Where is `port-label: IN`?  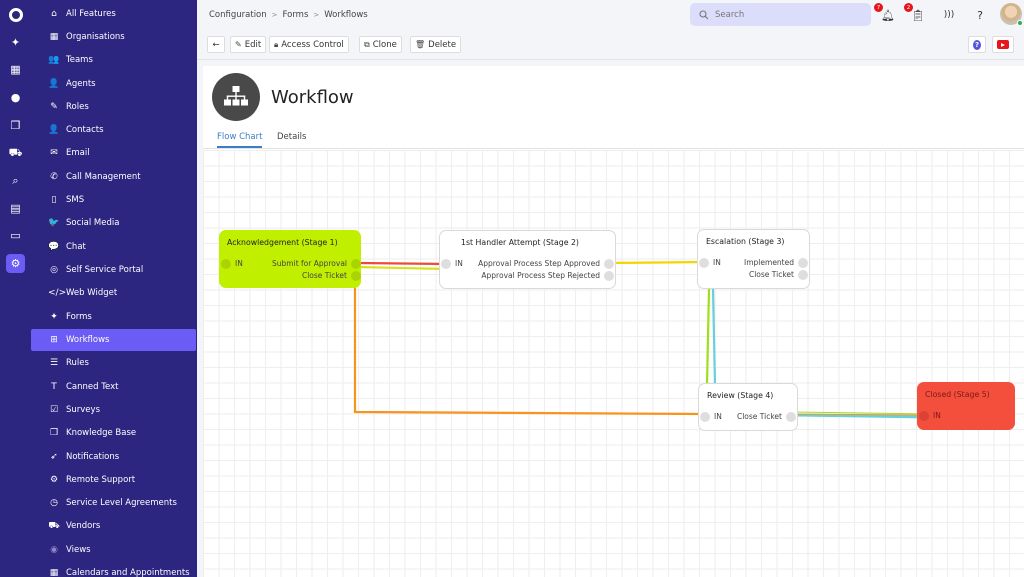 port-label: IN is located at coordinates (459, 263).